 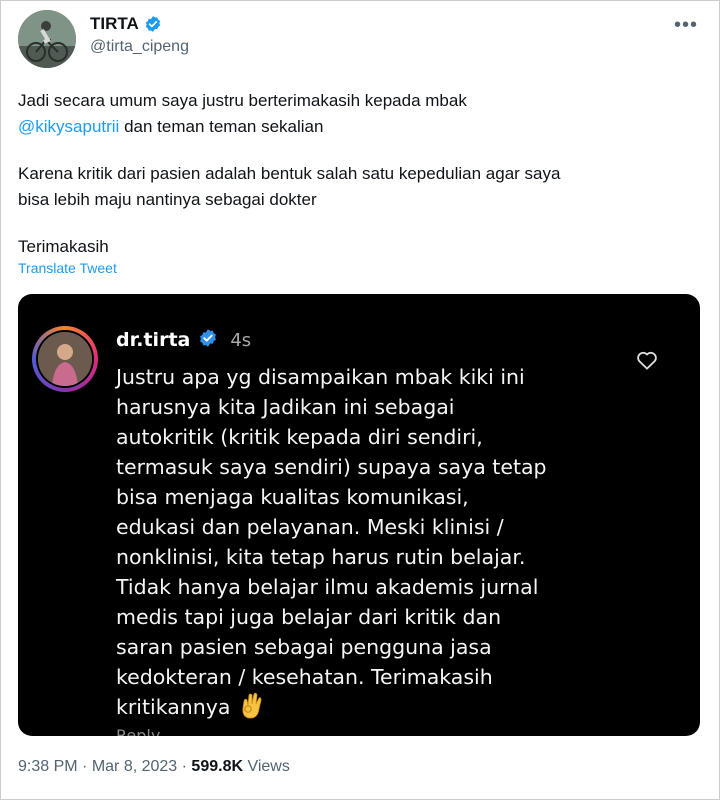 I want to click on comment-time: 4s, so click(x=241, y=340).